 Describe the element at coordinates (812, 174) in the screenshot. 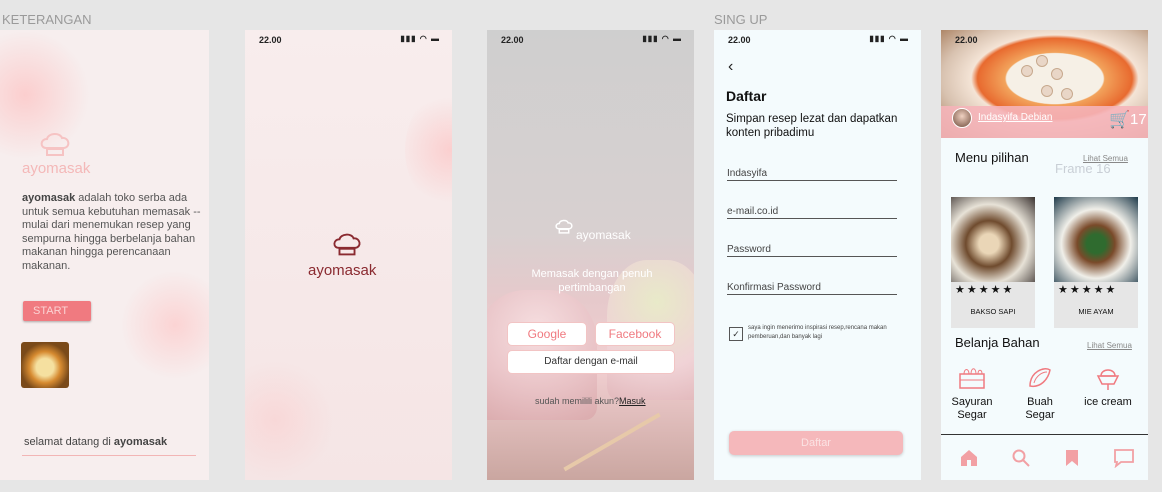

I see `name-field: Indasyifa` at that location.